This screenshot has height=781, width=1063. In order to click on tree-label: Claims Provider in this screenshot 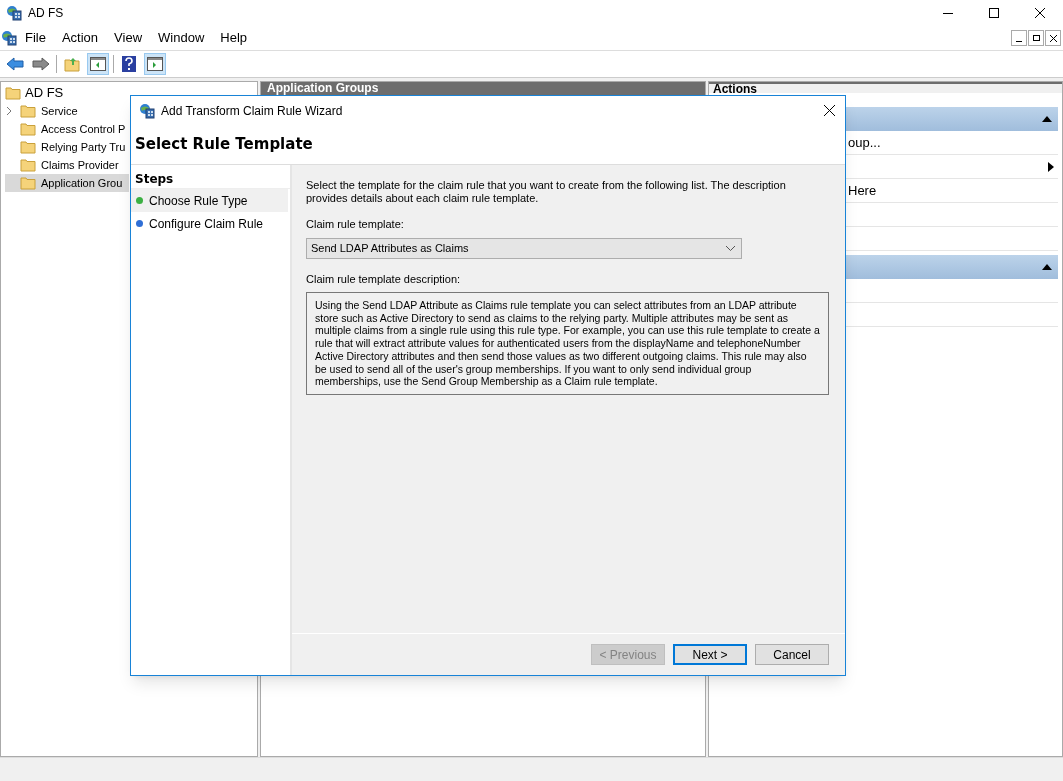, I will do `click(80, 165)`.